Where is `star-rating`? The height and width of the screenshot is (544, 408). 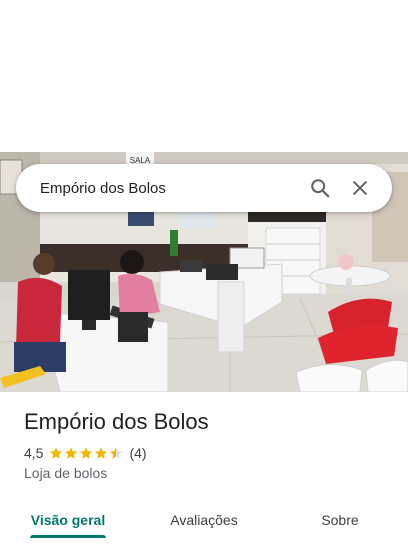 star-rating is located at coordinates (86, 453).